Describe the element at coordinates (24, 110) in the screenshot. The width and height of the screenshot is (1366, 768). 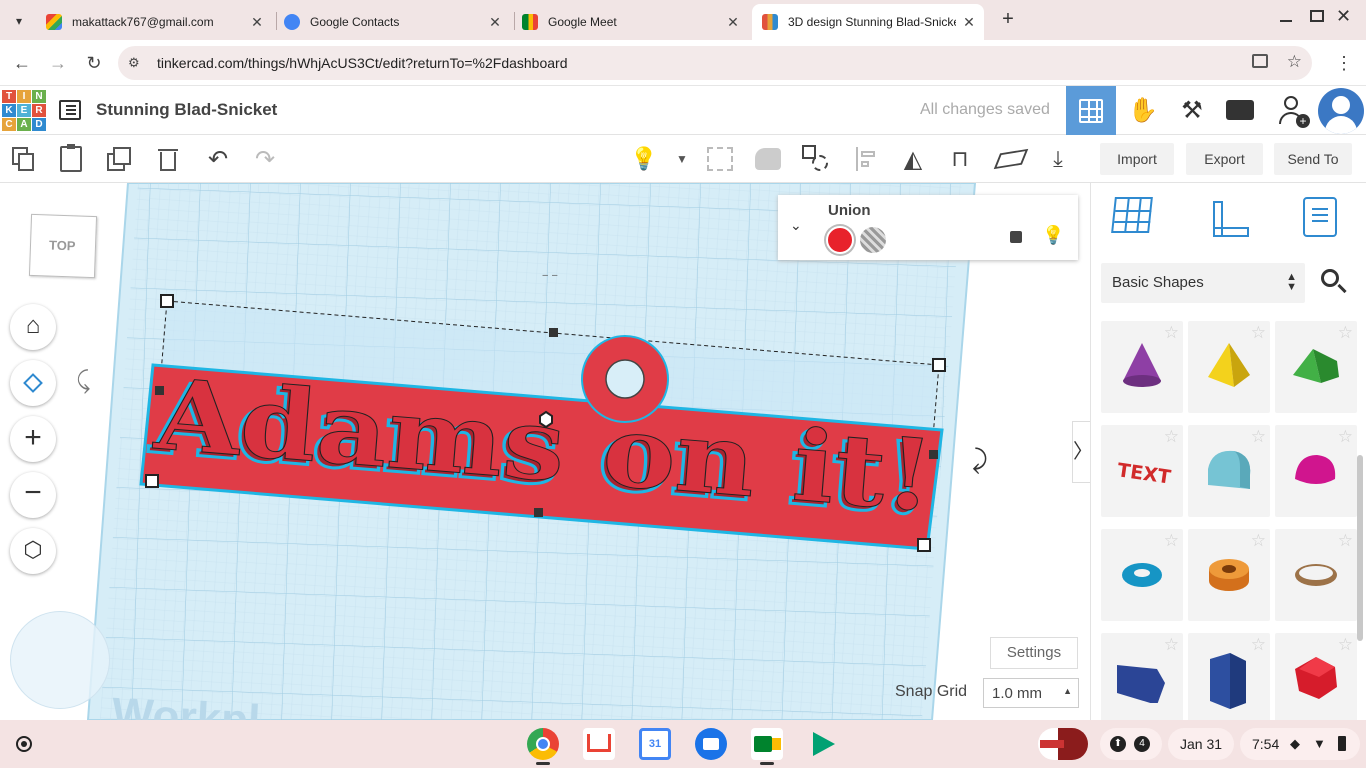
I see `tinkercad-logo: T I N K E R C A D` at that location.